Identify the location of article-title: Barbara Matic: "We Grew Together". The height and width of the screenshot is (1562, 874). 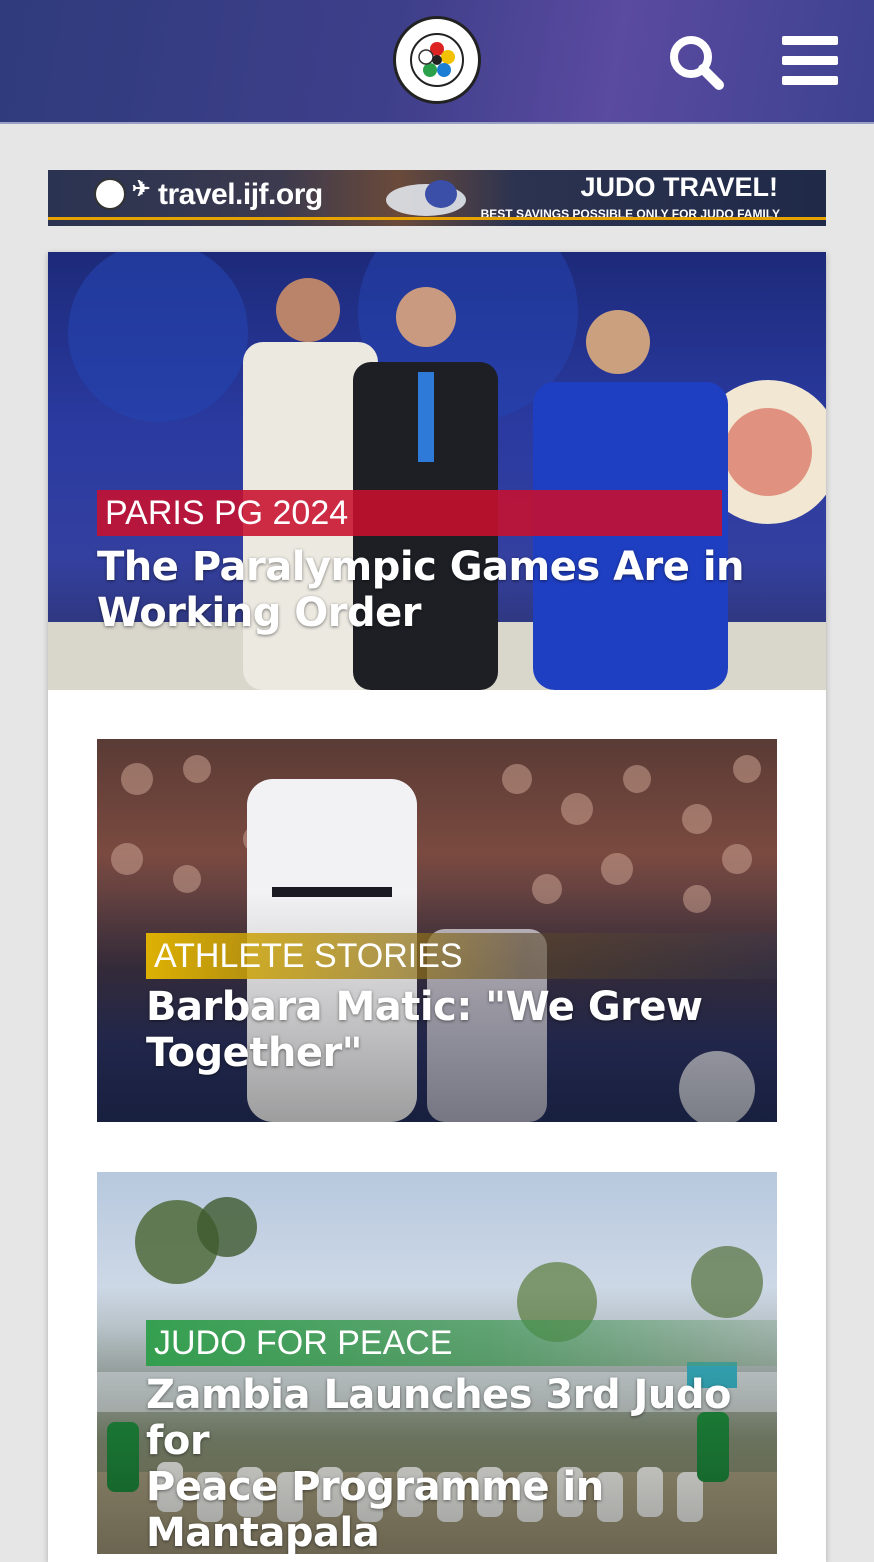
(456, 1030).